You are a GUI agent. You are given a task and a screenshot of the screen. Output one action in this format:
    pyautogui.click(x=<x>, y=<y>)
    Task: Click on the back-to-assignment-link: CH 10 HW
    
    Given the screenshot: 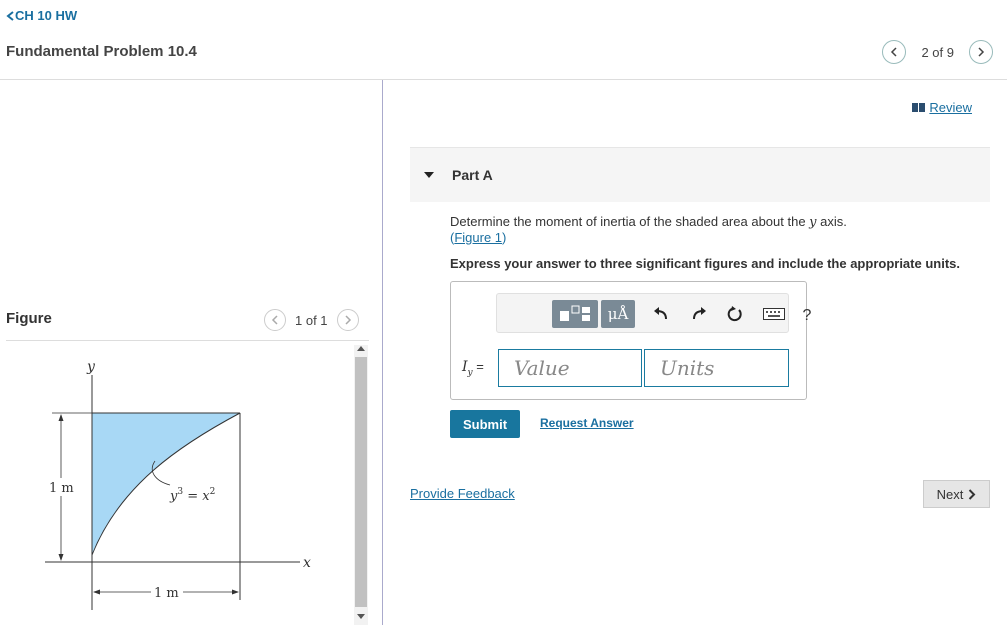 What is the action you would take?
    pyautogui.click(x=41, y=15)
    